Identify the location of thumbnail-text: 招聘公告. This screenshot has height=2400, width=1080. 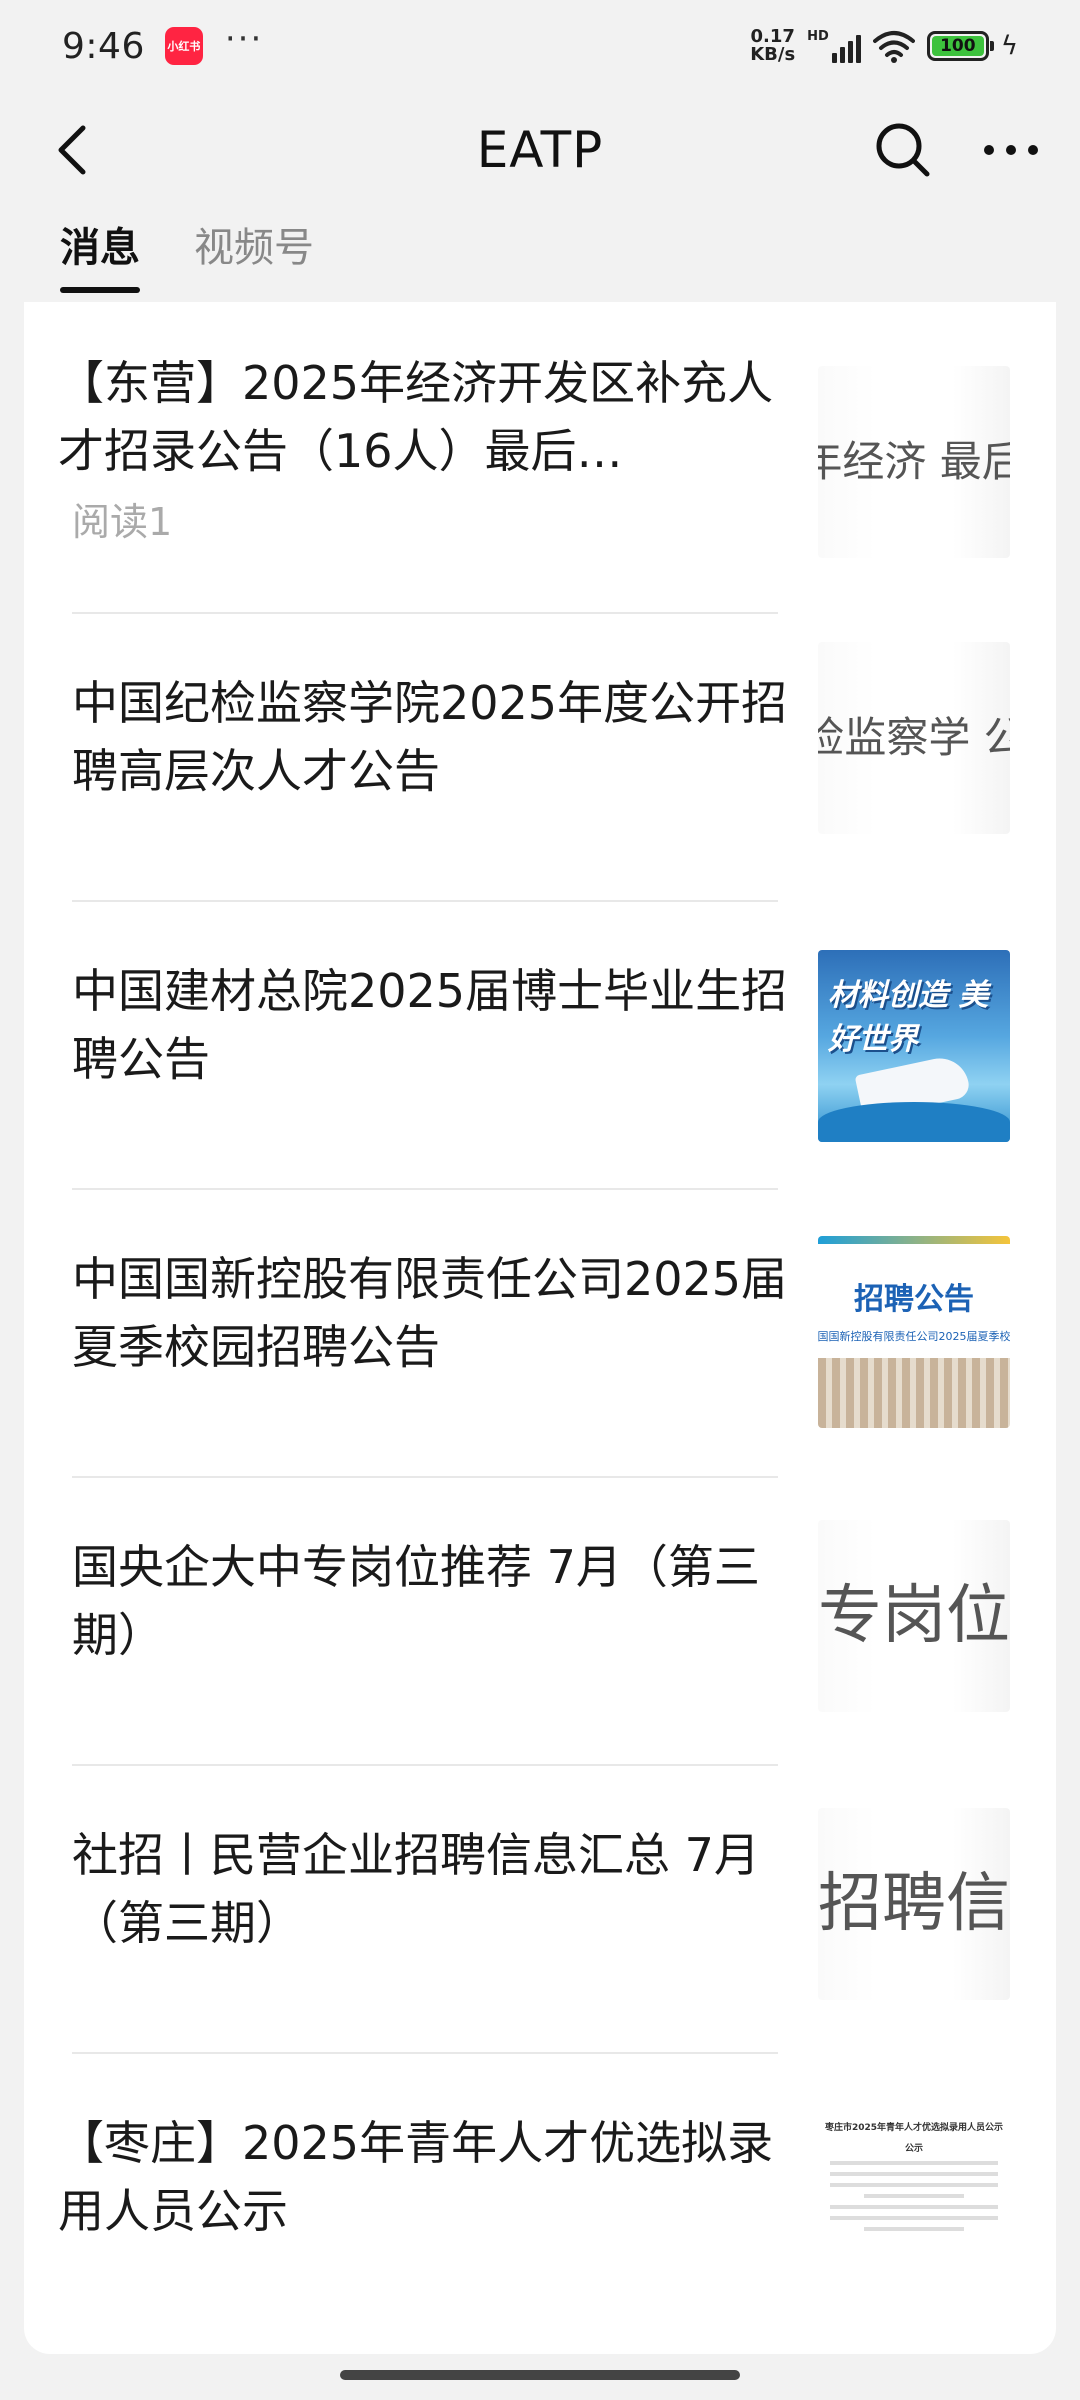
(914, 1299).